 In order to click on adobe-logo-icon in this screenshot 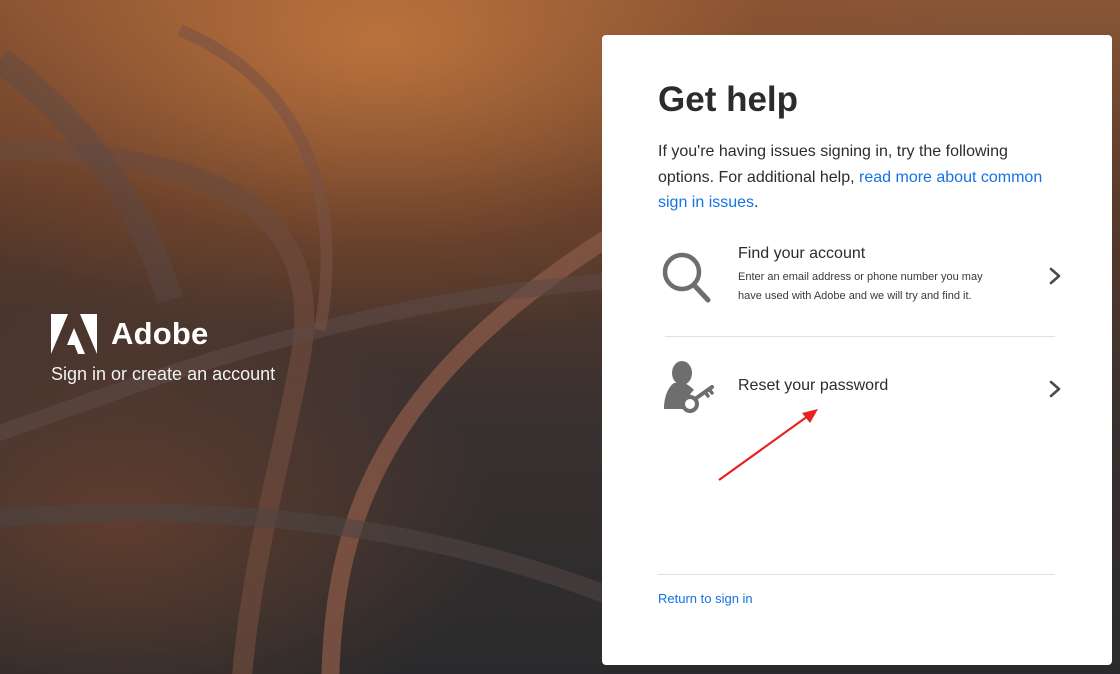, I will do `click(74, 334)`.